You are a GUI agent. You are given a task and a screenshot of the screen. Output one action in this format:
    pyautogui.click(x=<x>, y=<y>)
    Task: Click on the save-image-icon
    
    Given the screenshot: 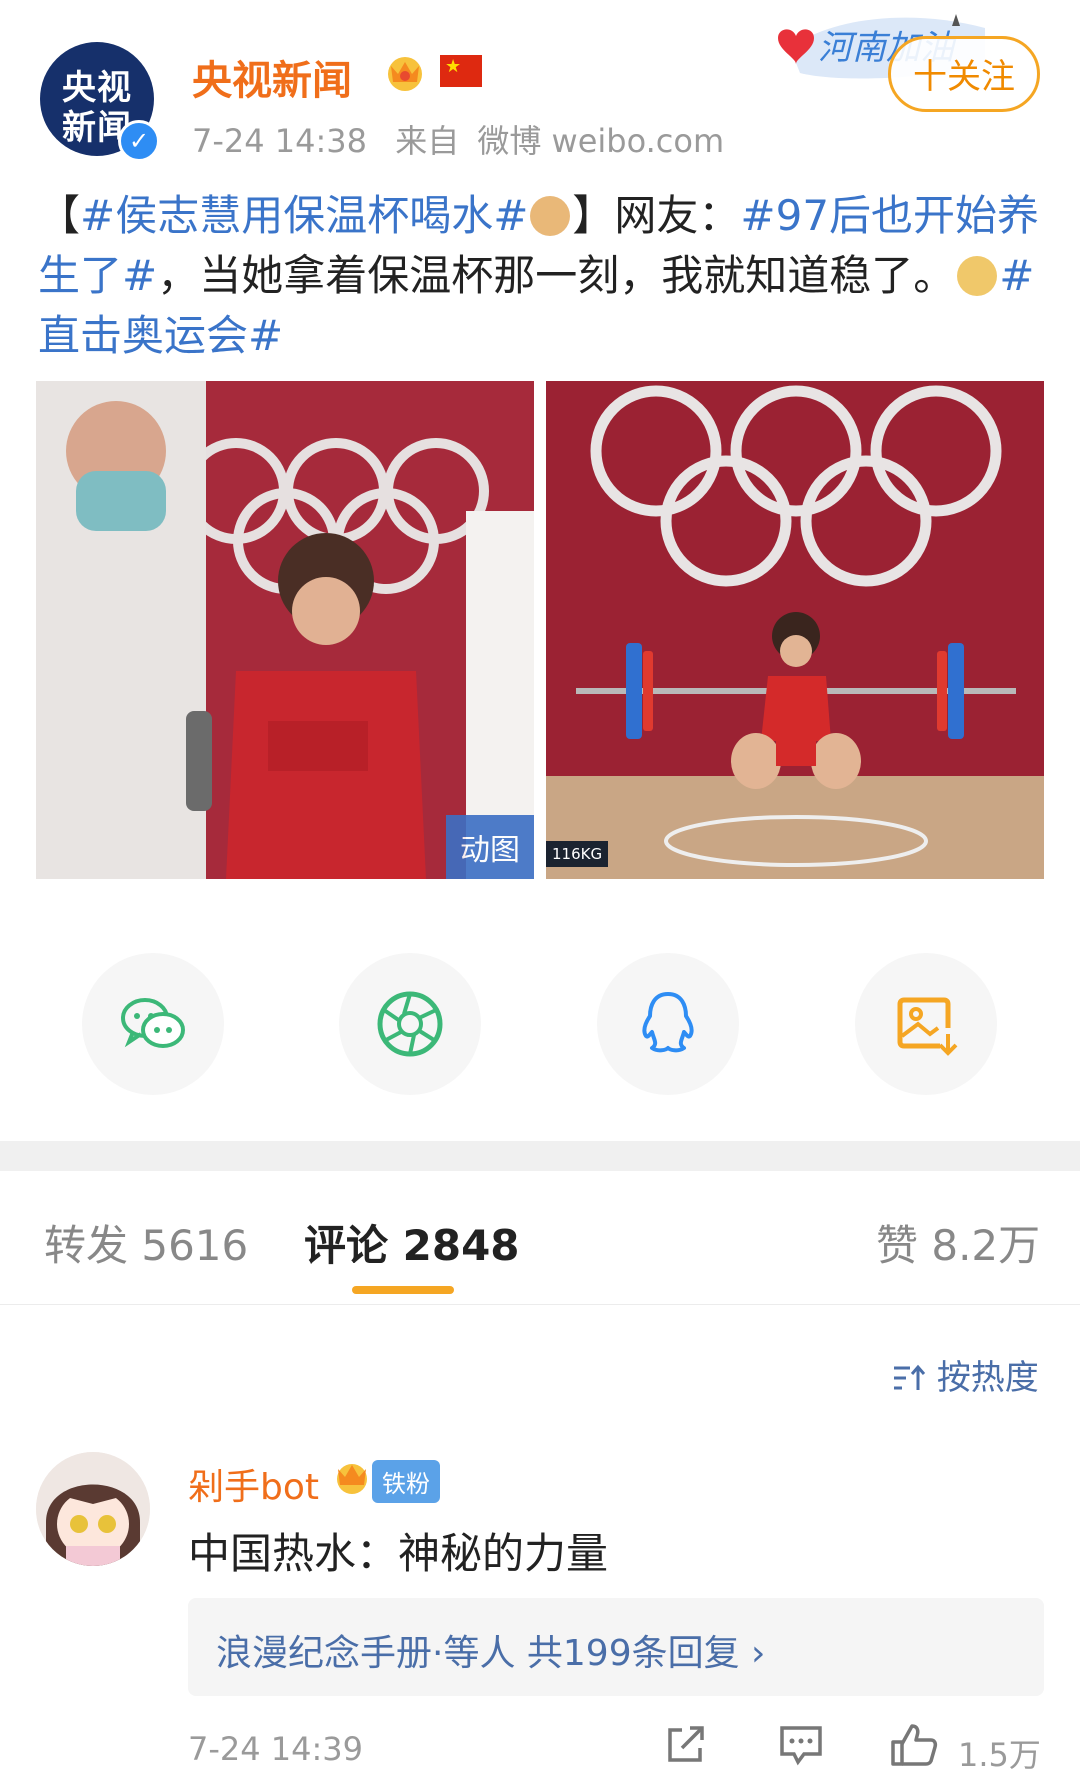 What is the action you would take?
    pyautogui.click(x=927, y=1026)
    